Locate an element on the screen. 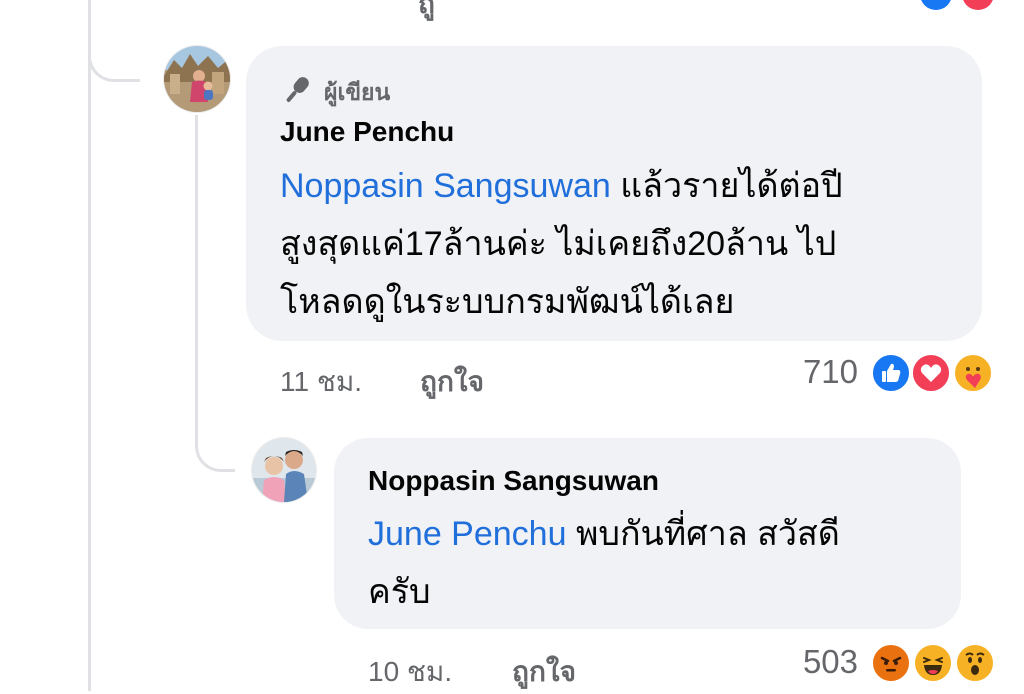  mention-link: June Penchu is located at coordinates (467, 534).